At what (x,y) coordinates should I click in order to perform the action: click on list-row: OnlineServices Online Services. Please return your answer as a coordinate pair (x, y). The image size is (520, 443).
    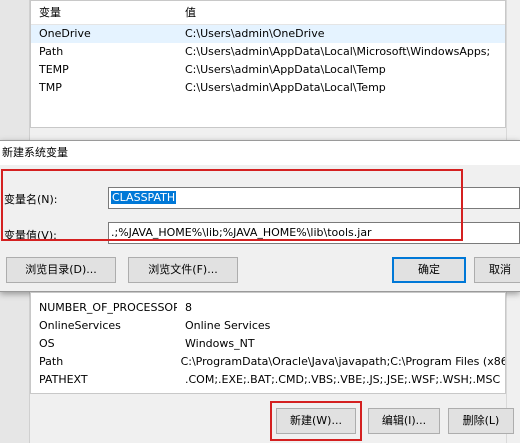
    Looking at the image, I should click on (268, 326).